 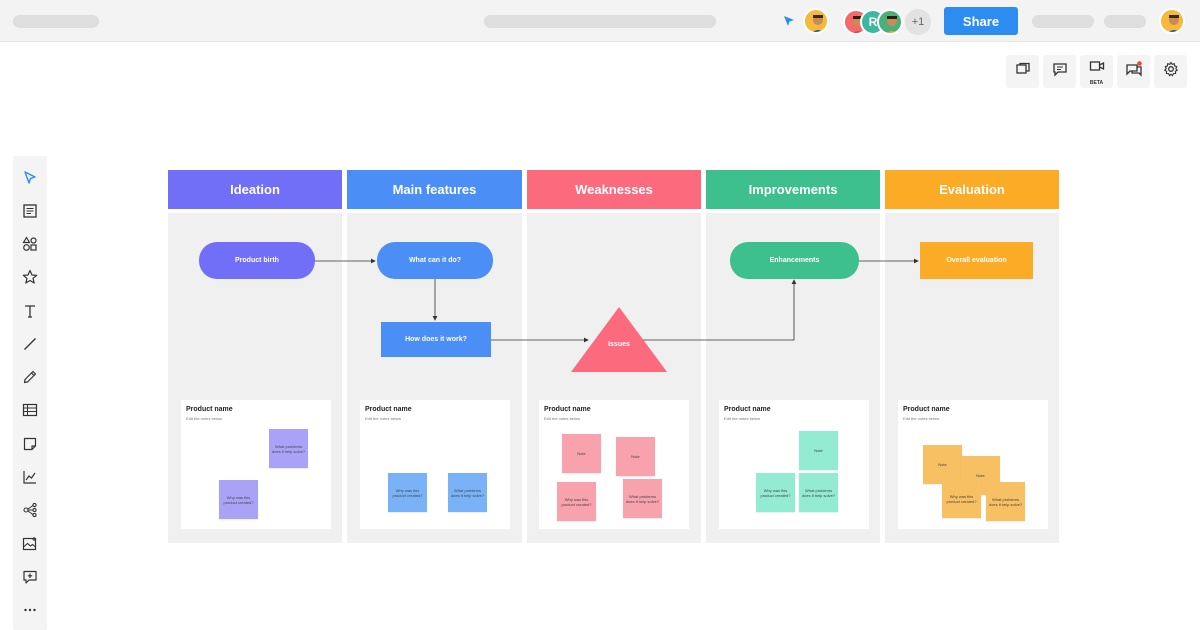 I want to click on stickers-tool, so click(x=30, y=279).